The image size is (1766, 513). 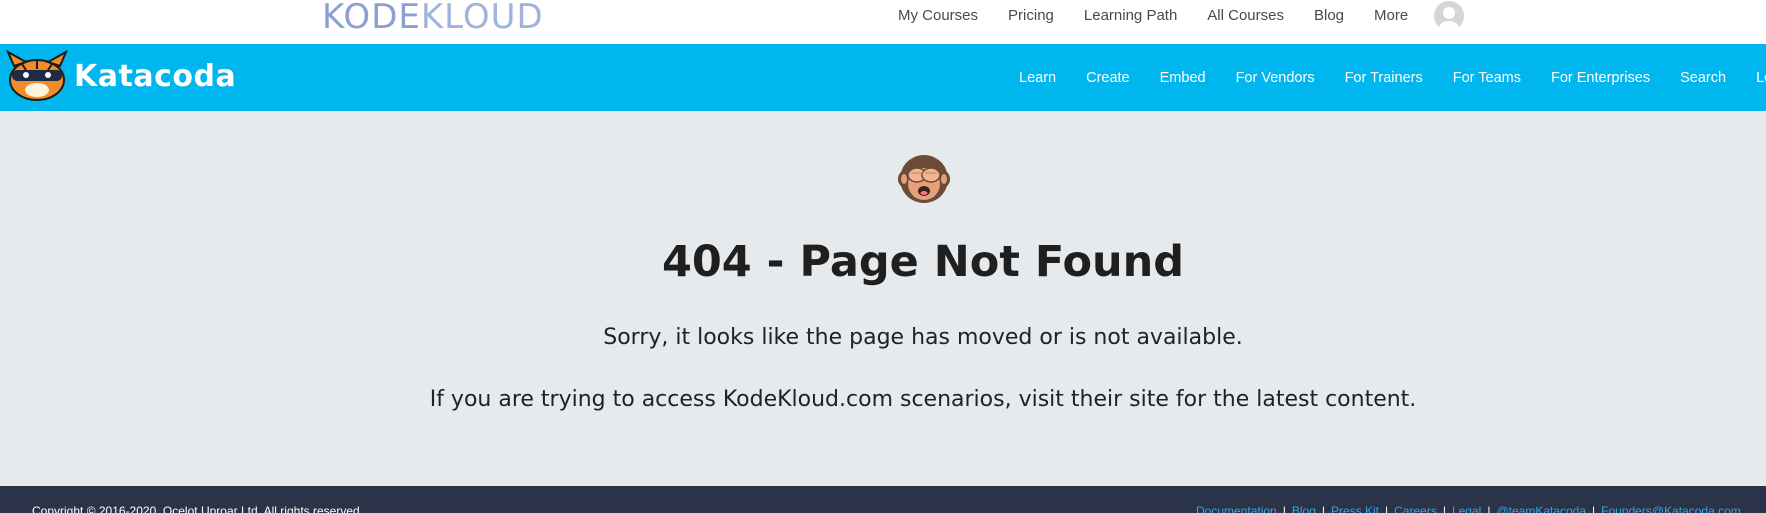 What do you see at coordinates (37, 75) in the screenshot?
I see `katacoda-mascot-icon` at bounding box center [37, 75].